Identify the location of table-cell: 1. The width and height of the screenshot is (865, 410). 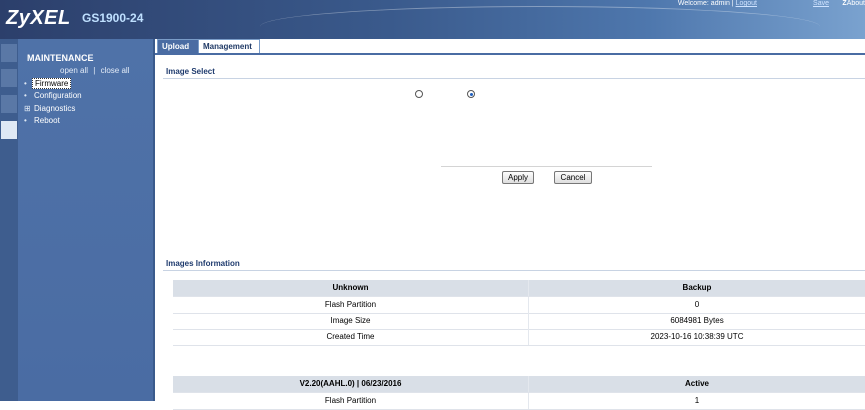
(697, 400).